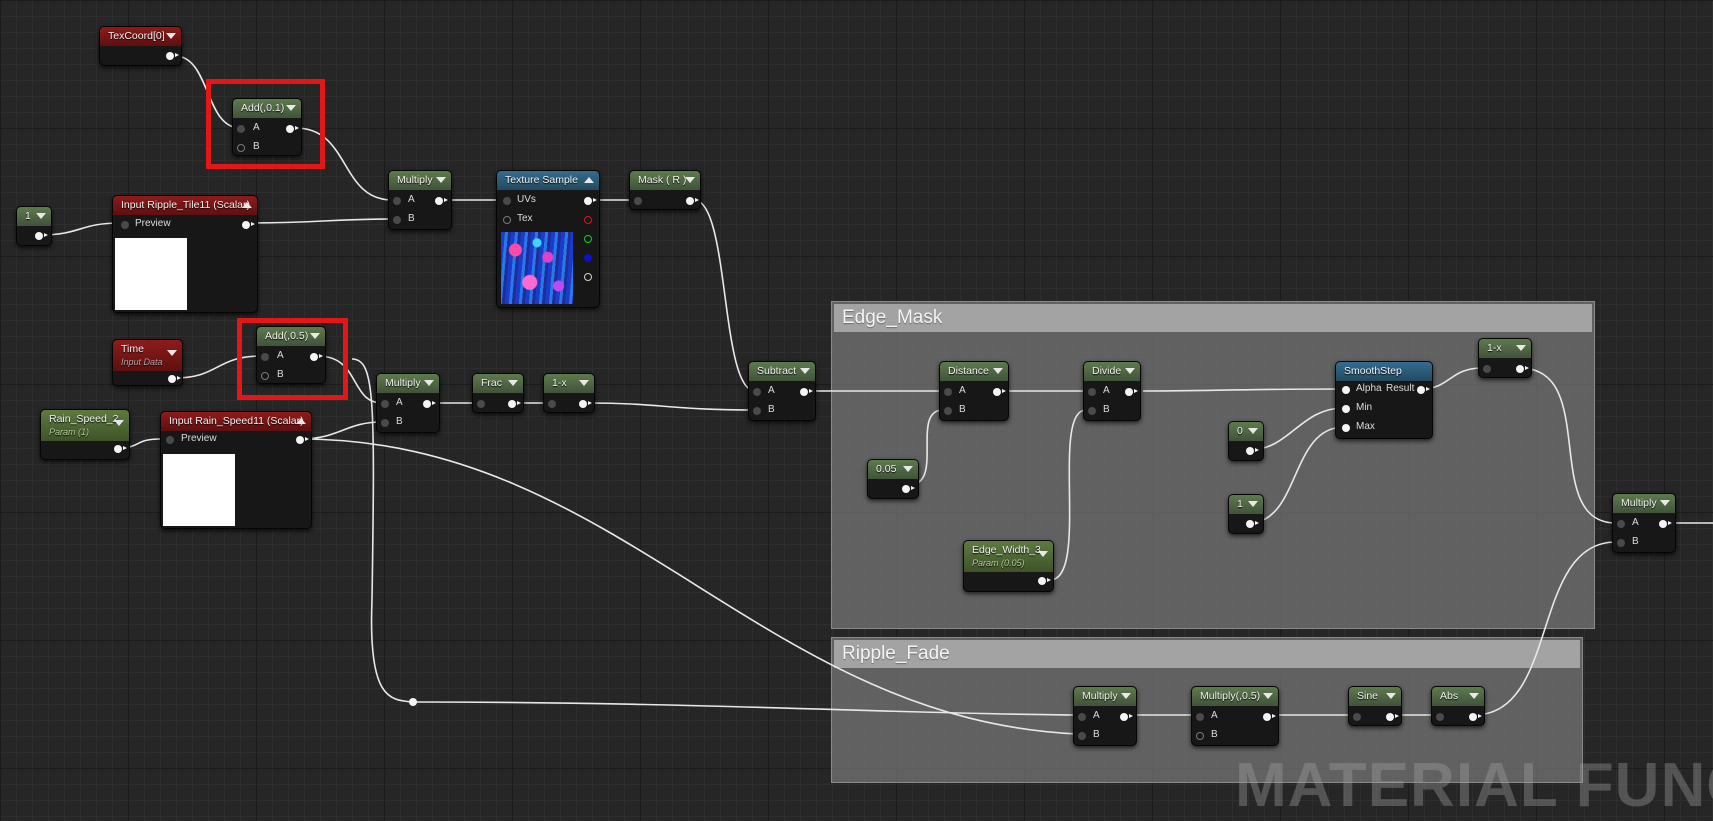 Image resolution: width=1713 pixels, height=821 pixels. I want to click on uvs-input-pin, so click(507, 201).